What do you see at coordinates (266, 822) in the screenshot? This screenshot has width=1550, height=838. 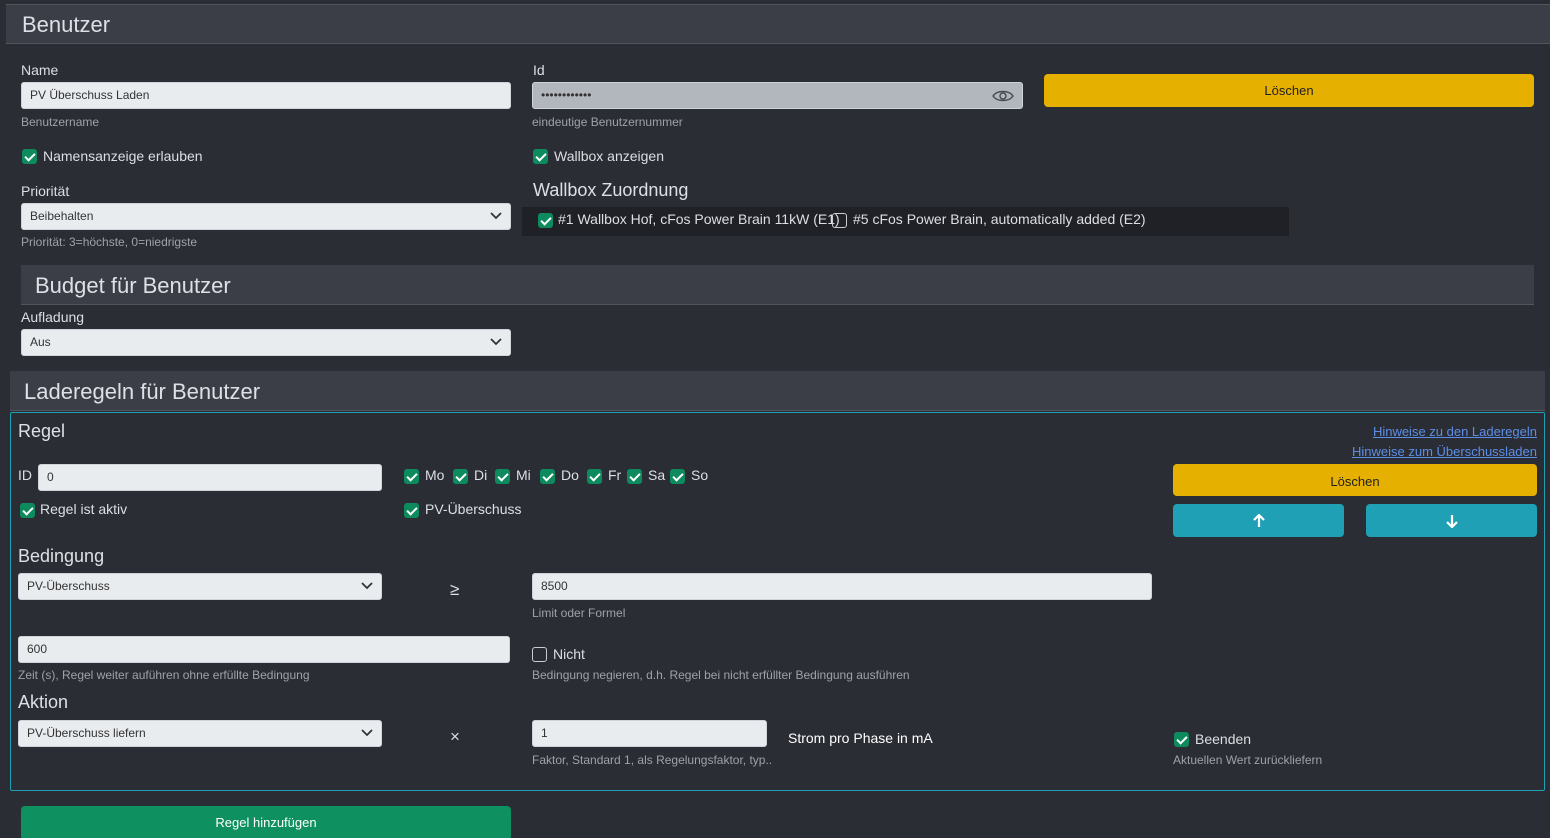 I see `add-rule-button: Regel hinzufügen` at bounding box center [266, 822].